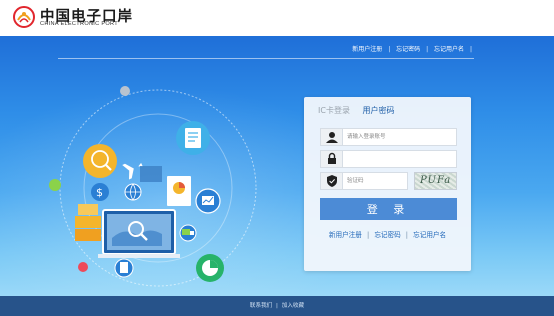 The image size is (554, 316). Describe the element at coordinates (388, 209) in the screenshot. I see `login-button: 登 录` at that location.